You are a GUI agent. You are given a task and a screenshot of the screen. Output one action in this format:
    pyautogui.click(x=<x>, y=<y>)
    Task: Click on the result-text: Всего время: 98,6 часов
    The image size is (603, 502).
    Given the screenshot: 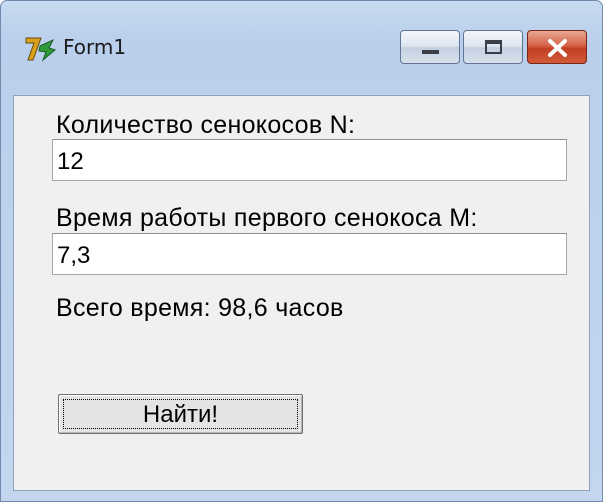 What is the action you would take?
    pyautogui.click(x=200, y=308)
    